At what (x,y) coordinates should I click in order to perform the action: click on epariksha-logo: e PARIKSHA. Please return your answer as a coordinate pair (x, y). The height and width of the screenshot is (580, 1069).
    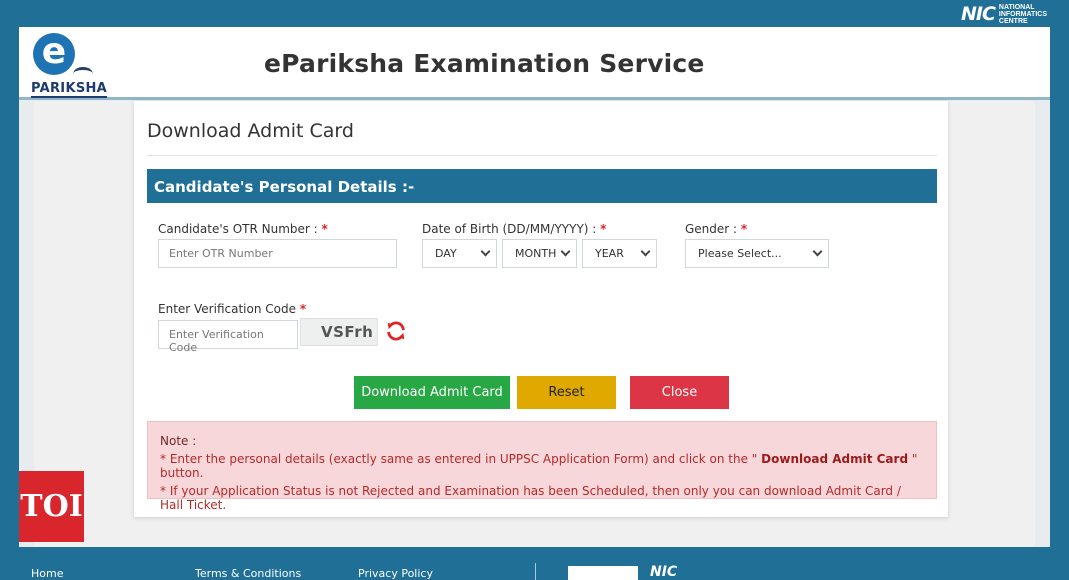
    Looking at the image, I should click on (68, 65).